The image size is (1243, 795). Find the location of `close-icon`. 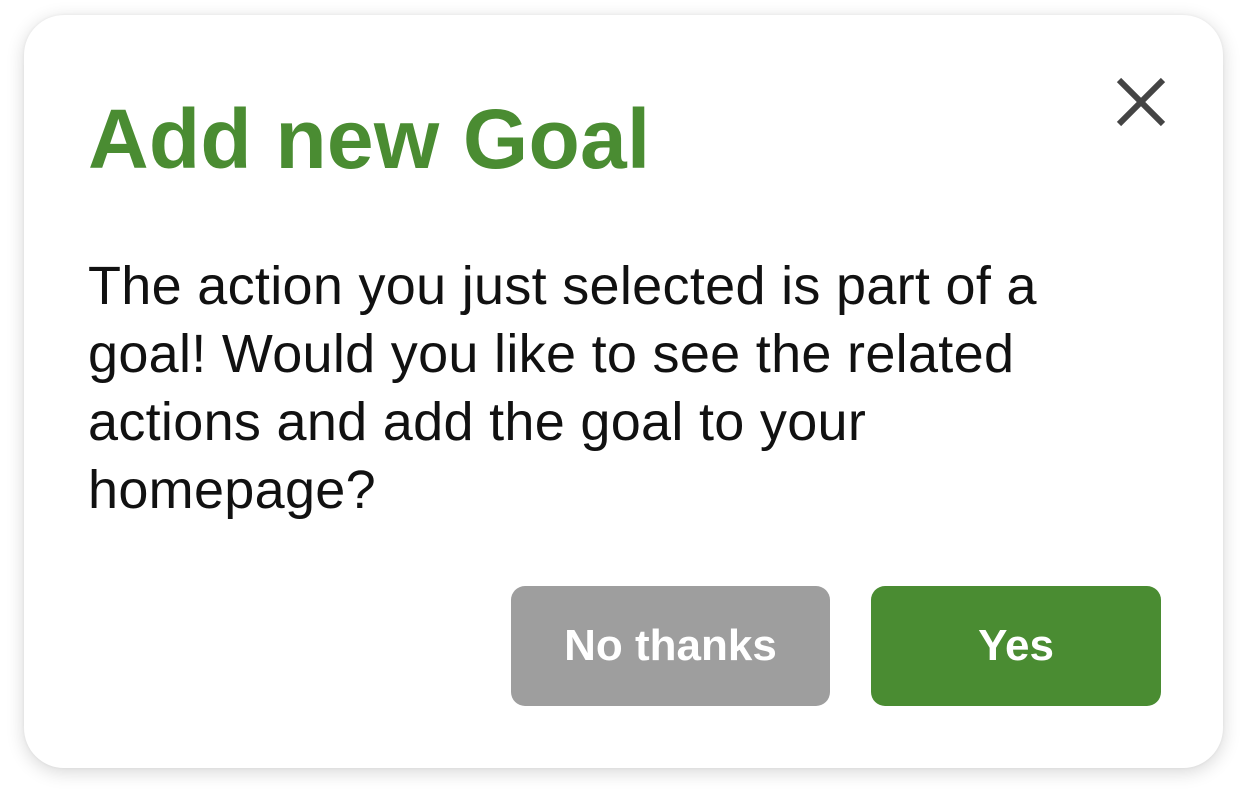

close-icon is located at coordinates (1141, 102).